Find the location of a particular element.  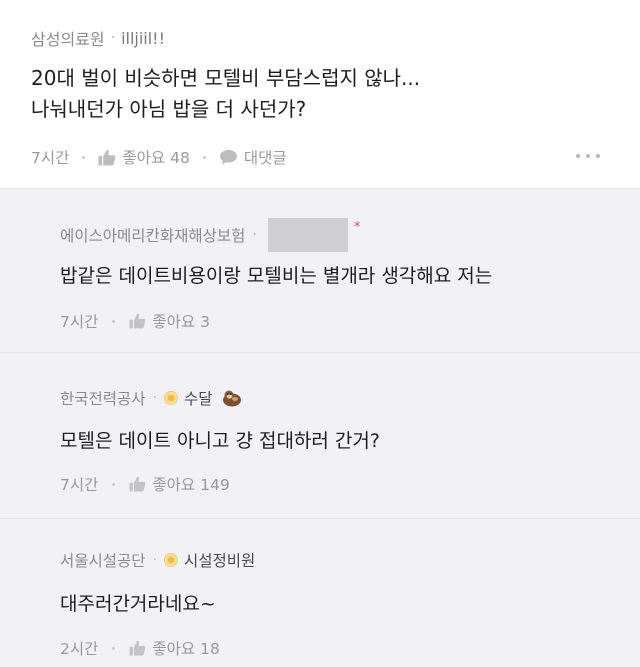

comment-author-line: 서울시설공단 · 시설정비원 is located at coordinates (157, 560).